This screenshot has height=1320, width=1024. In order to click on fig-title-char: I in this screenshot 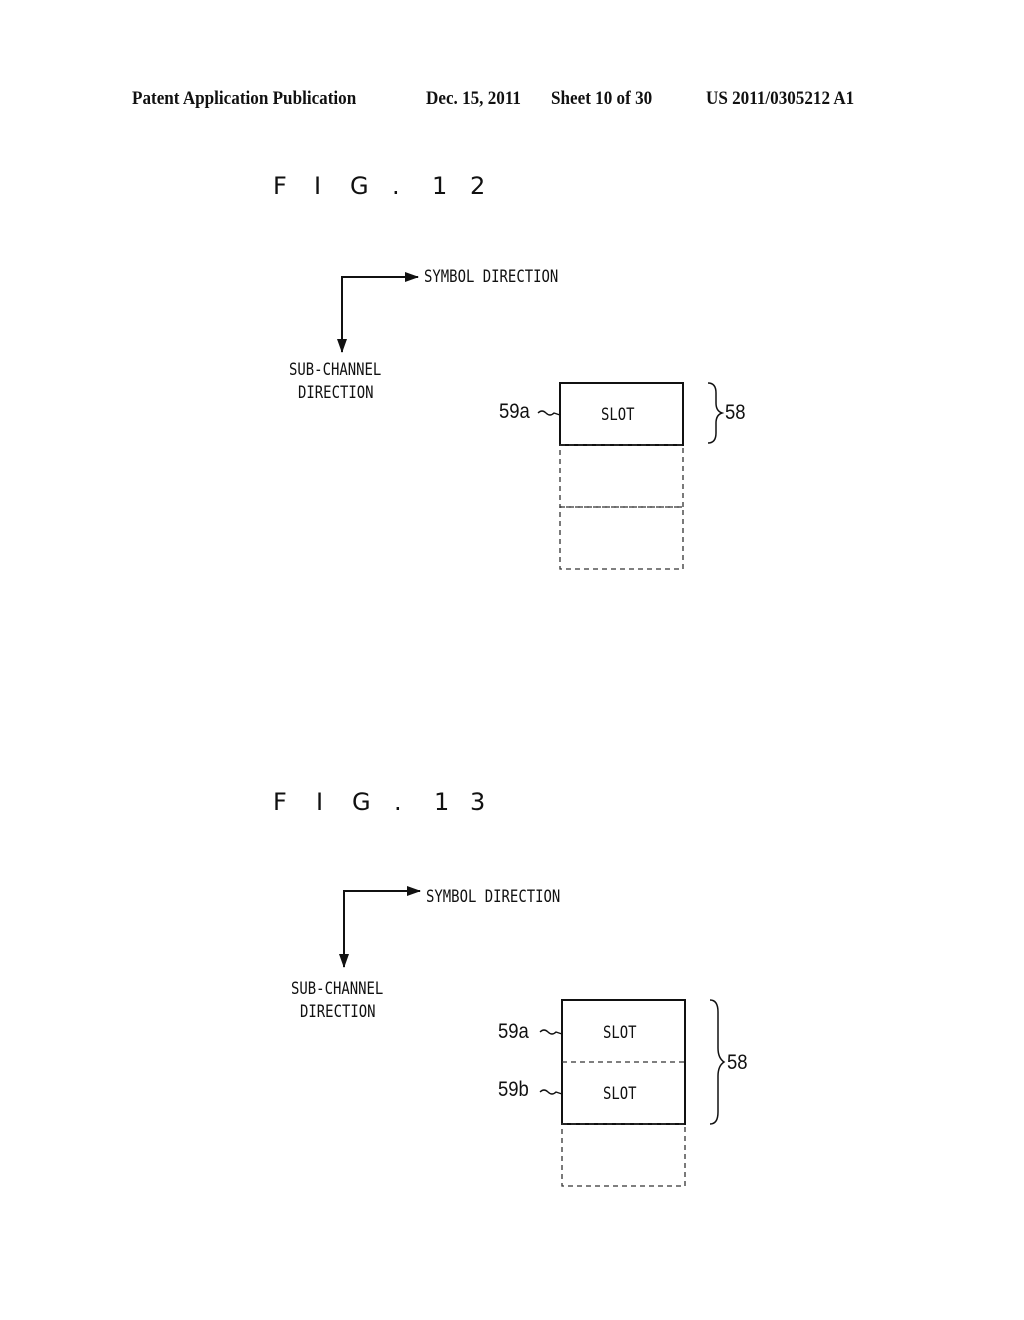, I will do `click(320, 802)`.